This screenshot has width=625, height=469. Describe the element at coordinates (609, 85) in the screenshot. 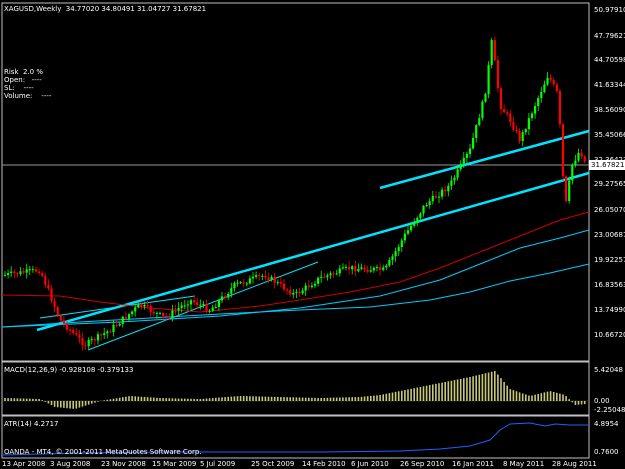

I see `price-tick: 41.63344` at that location.